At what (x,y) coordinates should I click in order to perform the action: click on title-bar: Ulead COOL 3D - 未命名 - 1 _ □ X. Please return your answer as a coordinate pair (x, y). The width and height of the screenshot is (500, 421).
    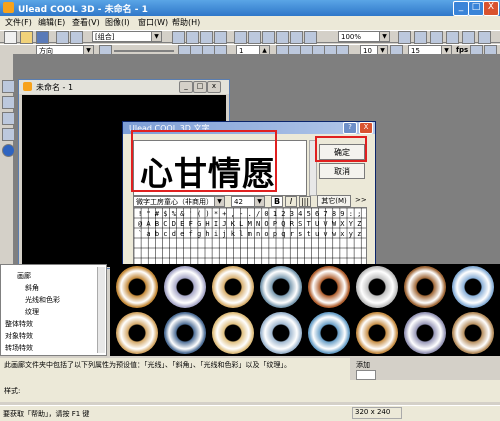
    Looking at the image, I should click on (250, 8).